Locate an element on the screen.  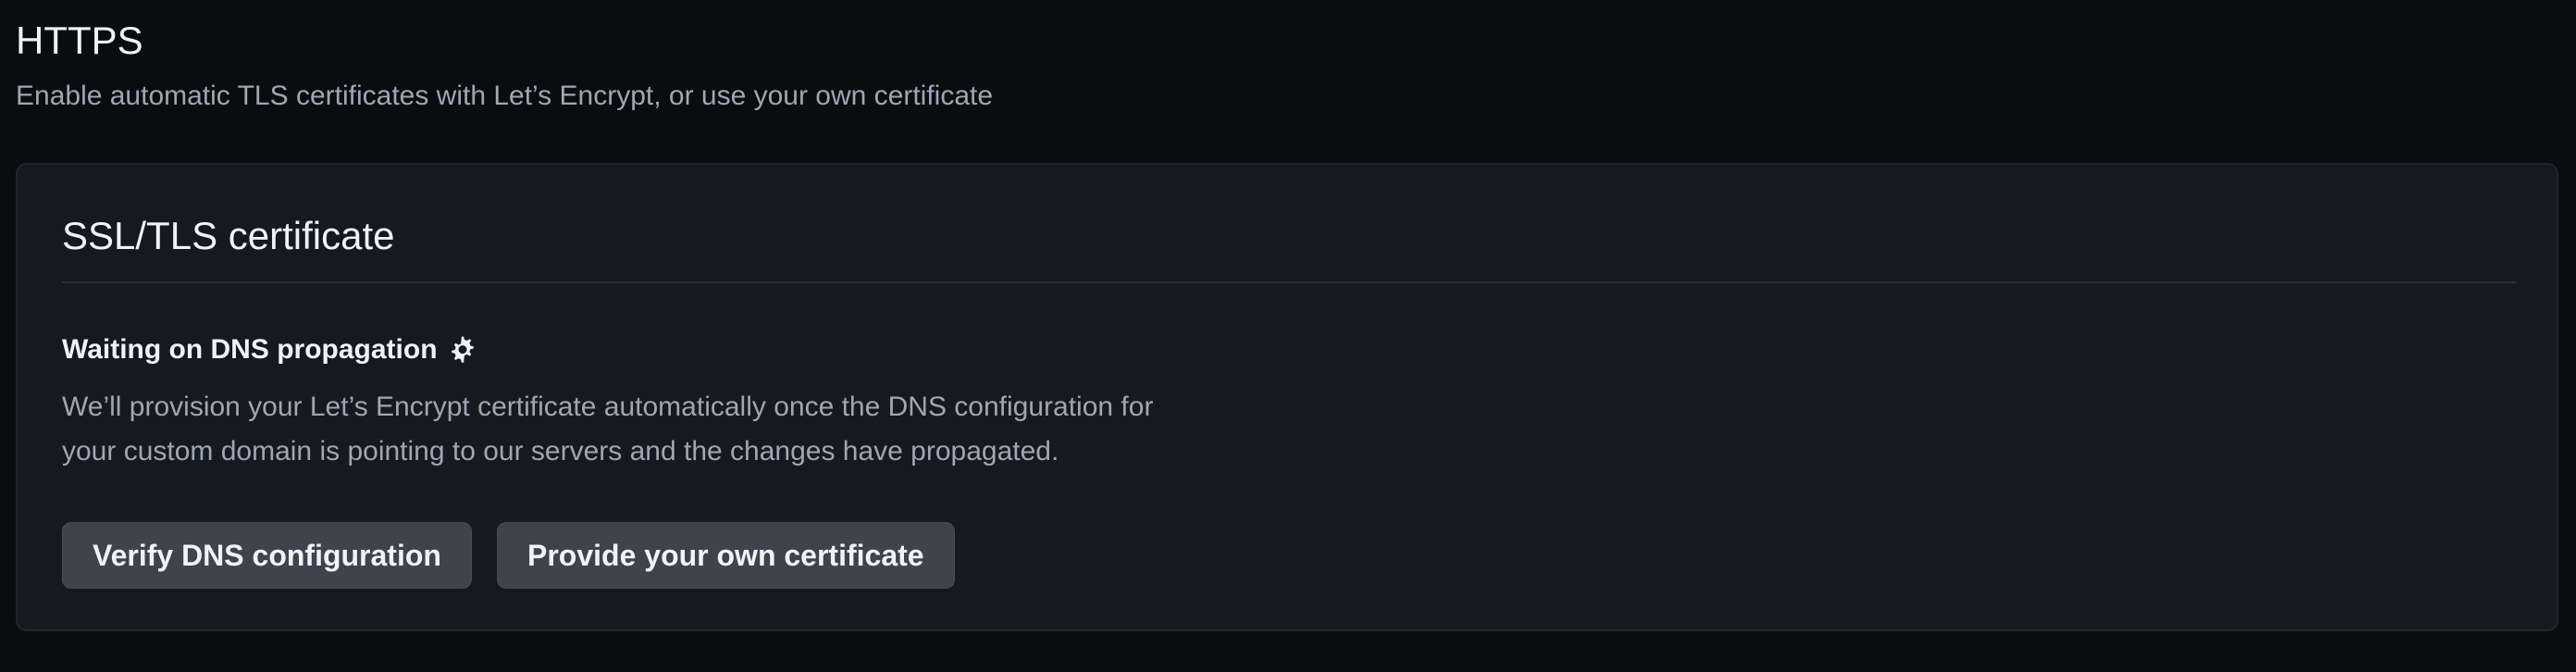
card-title: SSL/TLS certificate is located at coordinates (229, 235).